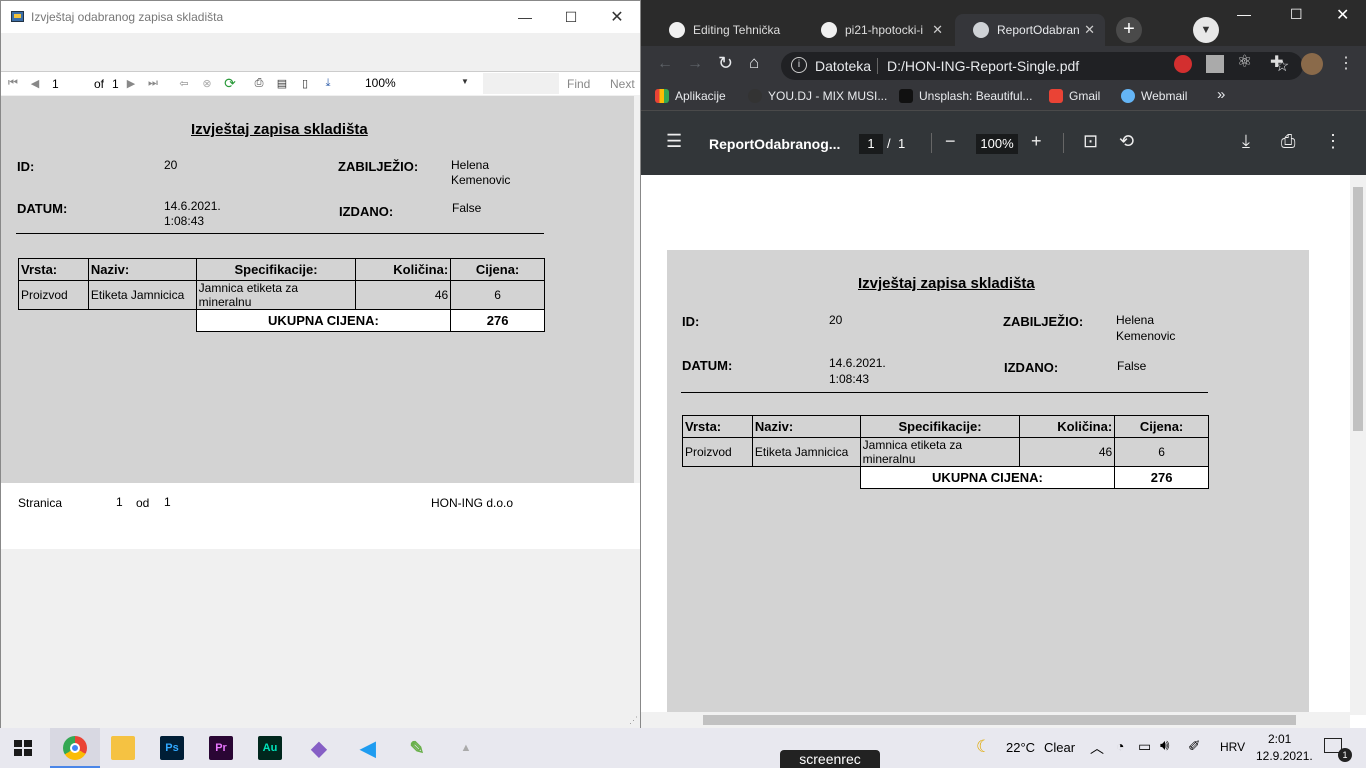 The height and width of the screenshot is (768, 1366). What do you see at coordinates (75, 748) in the screenshot?
I see `chrome-taskbar-button` at bounding box center [75, 748].